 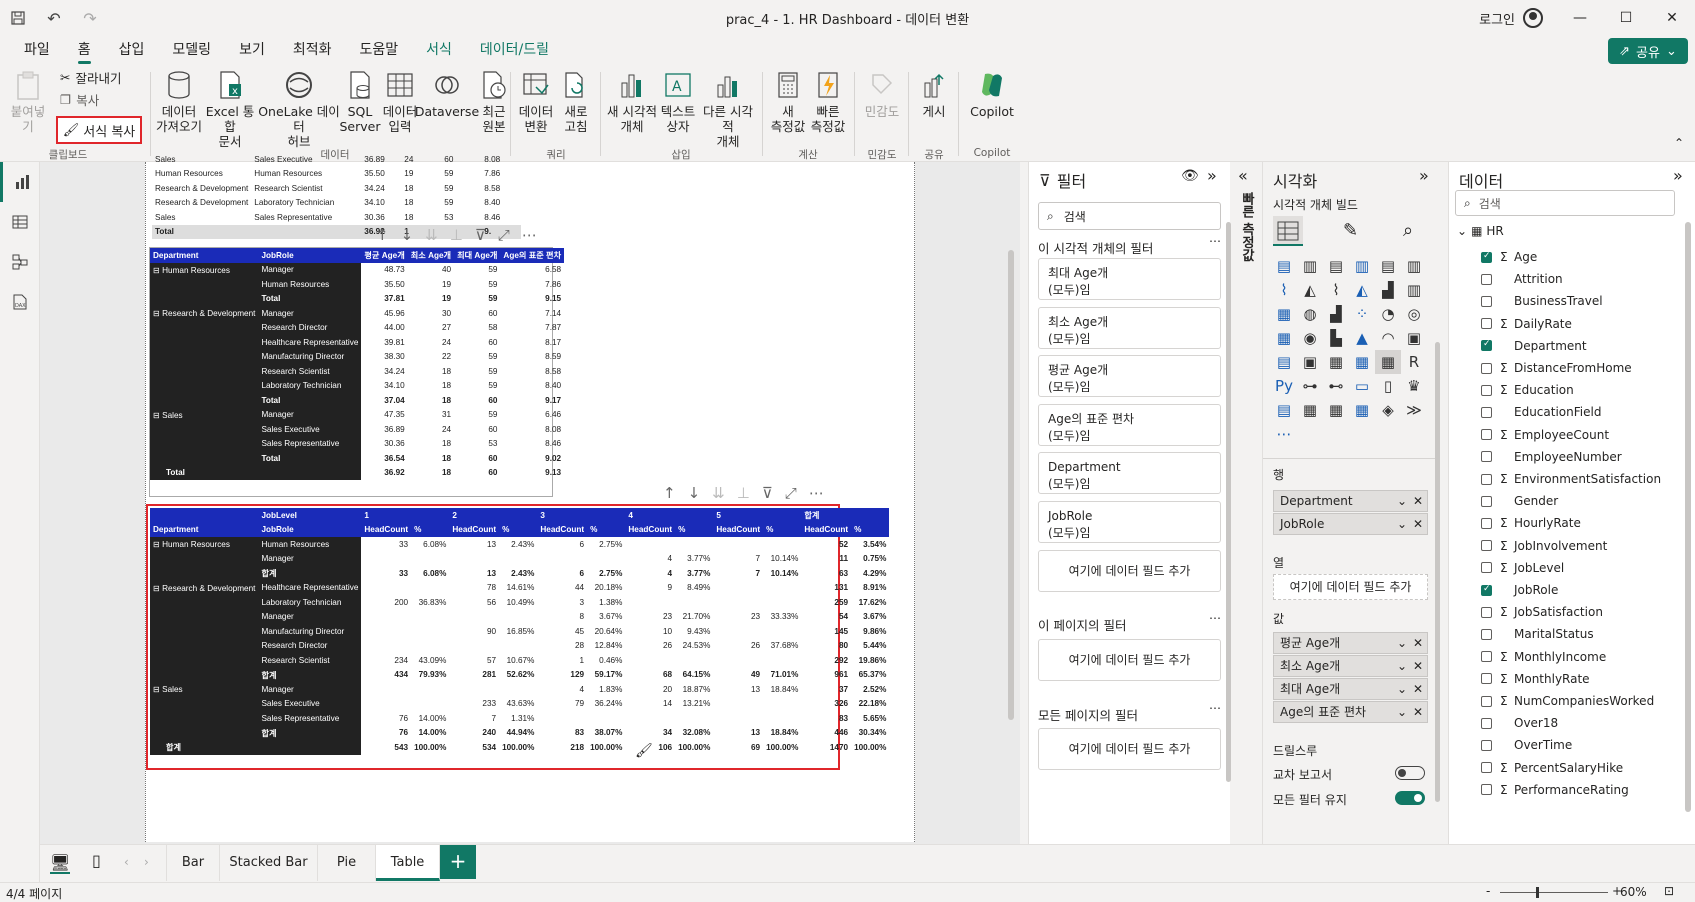 I want to click on field-item: Σ JobSatisfaction, so click(x=1542, y=612).